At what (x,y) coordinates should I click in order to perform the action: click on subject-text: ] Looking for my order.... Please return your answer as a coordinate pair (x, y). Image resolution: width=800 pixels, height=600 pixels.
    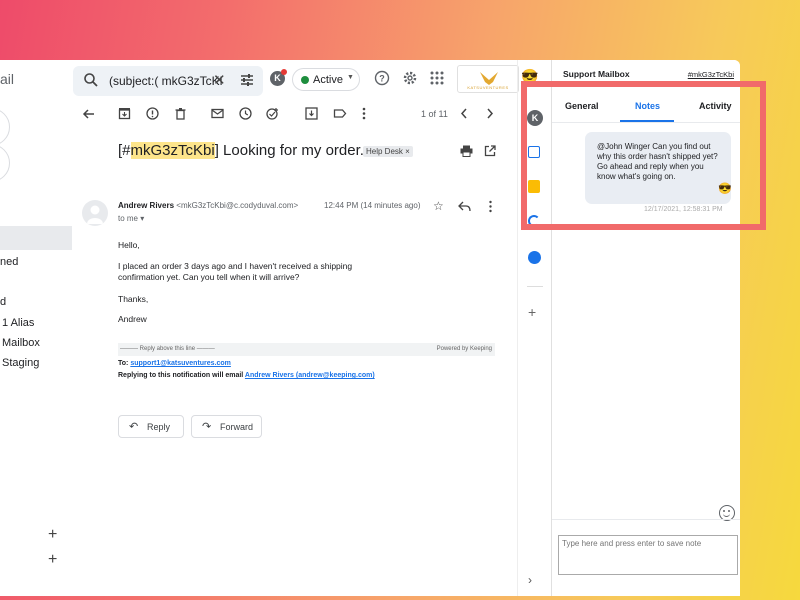
    Looking at the image, I should click on (293, 150).